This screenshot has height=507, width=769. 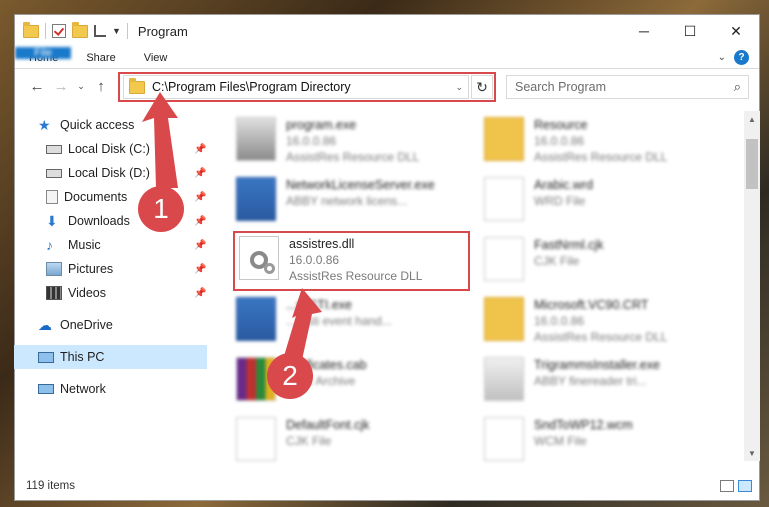 What do you see at coordinates (232, 226) in the screenshot?
I see `annotation-arrows` at bounding box center [232, 226].